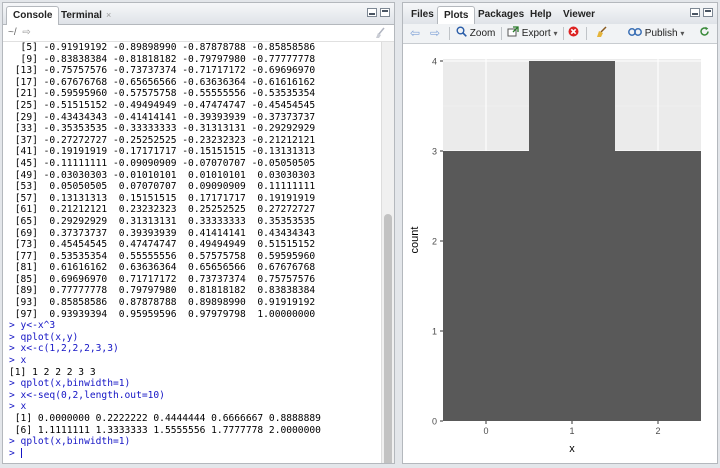  I want to click on y-tick-label: 1, so click(434, 332).